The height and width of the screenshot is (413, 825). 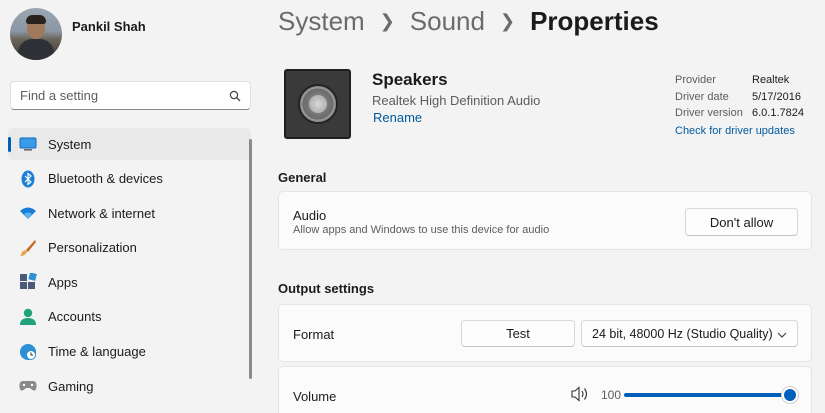 I want to click on breadcrumb-system: System, so click(x=321, y=21).